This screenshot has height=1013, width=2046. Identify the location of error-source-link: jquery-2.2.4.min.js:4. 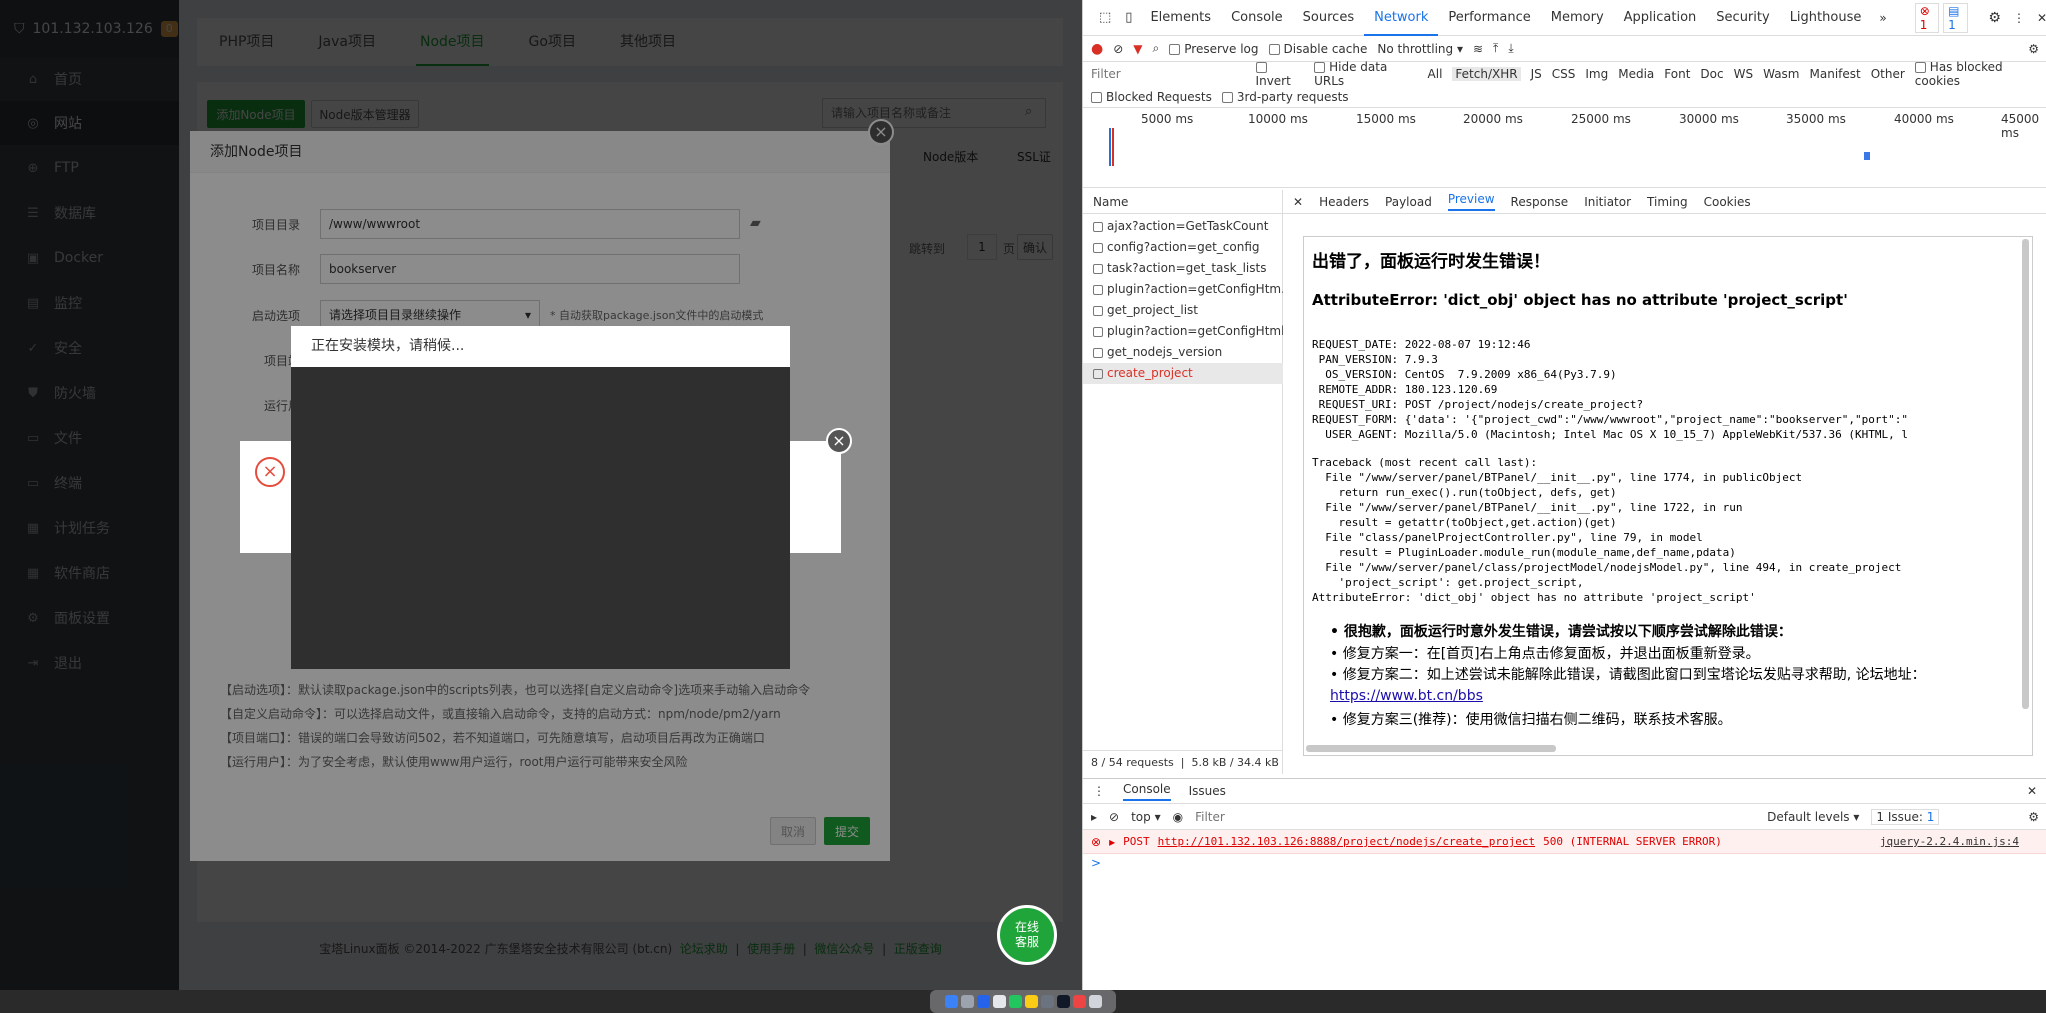
(1949, 841).